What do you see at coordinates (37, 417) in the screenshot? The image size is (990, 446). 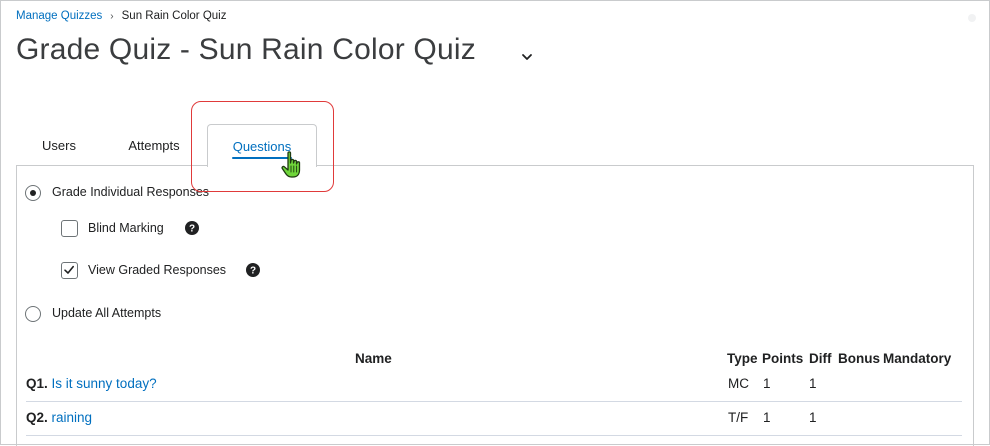 I see `question-number: Q2.` at bounding box center [37, 417].